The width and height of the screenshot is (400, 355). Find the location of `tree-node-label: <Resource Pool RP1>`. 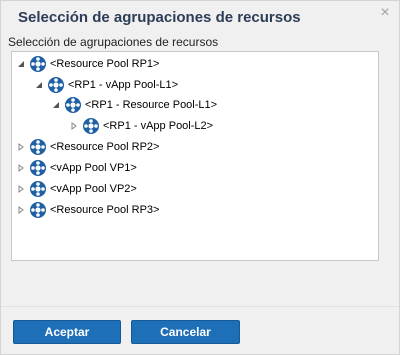

tree-node-label: <Resource Pool RP1> is located at coordinates (105, 64).